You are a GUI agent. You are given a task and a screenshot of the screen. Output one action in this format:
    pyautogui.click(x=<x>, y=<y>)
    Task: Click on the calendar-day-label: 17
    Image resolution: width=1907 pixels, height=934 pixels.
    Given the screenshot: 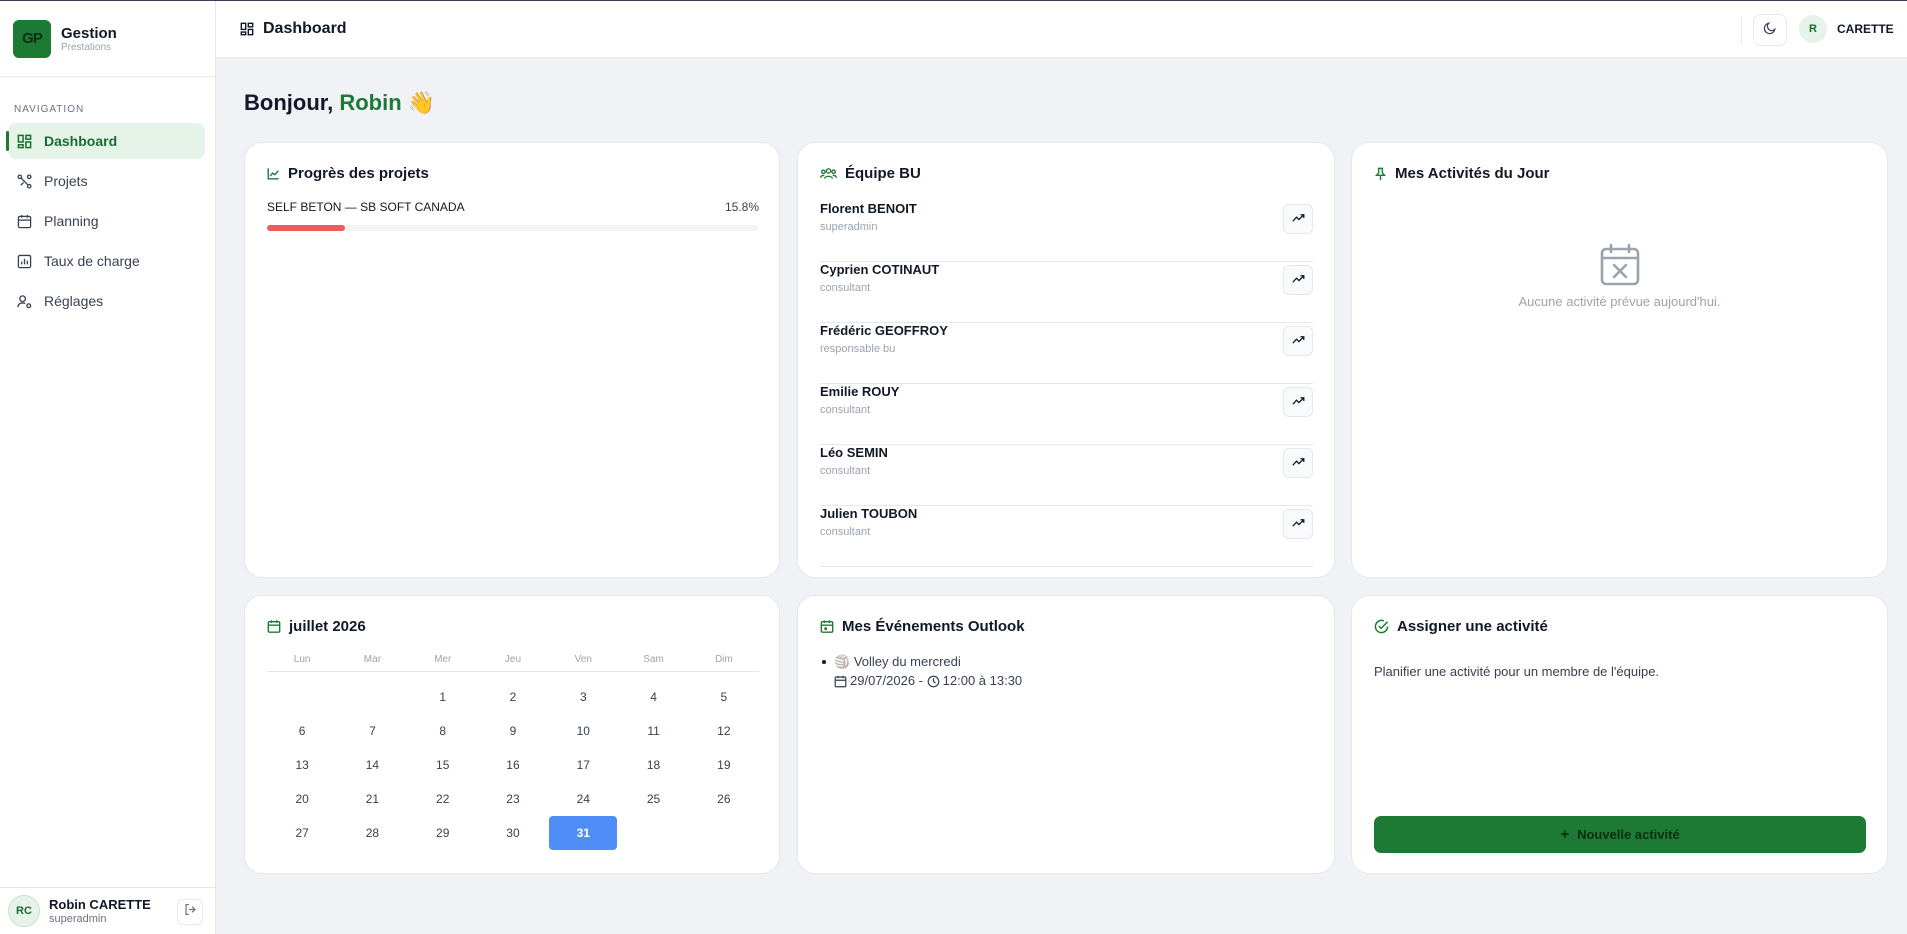 What is the action you would take?
    pyautogui.click(x=583, y=765)
    